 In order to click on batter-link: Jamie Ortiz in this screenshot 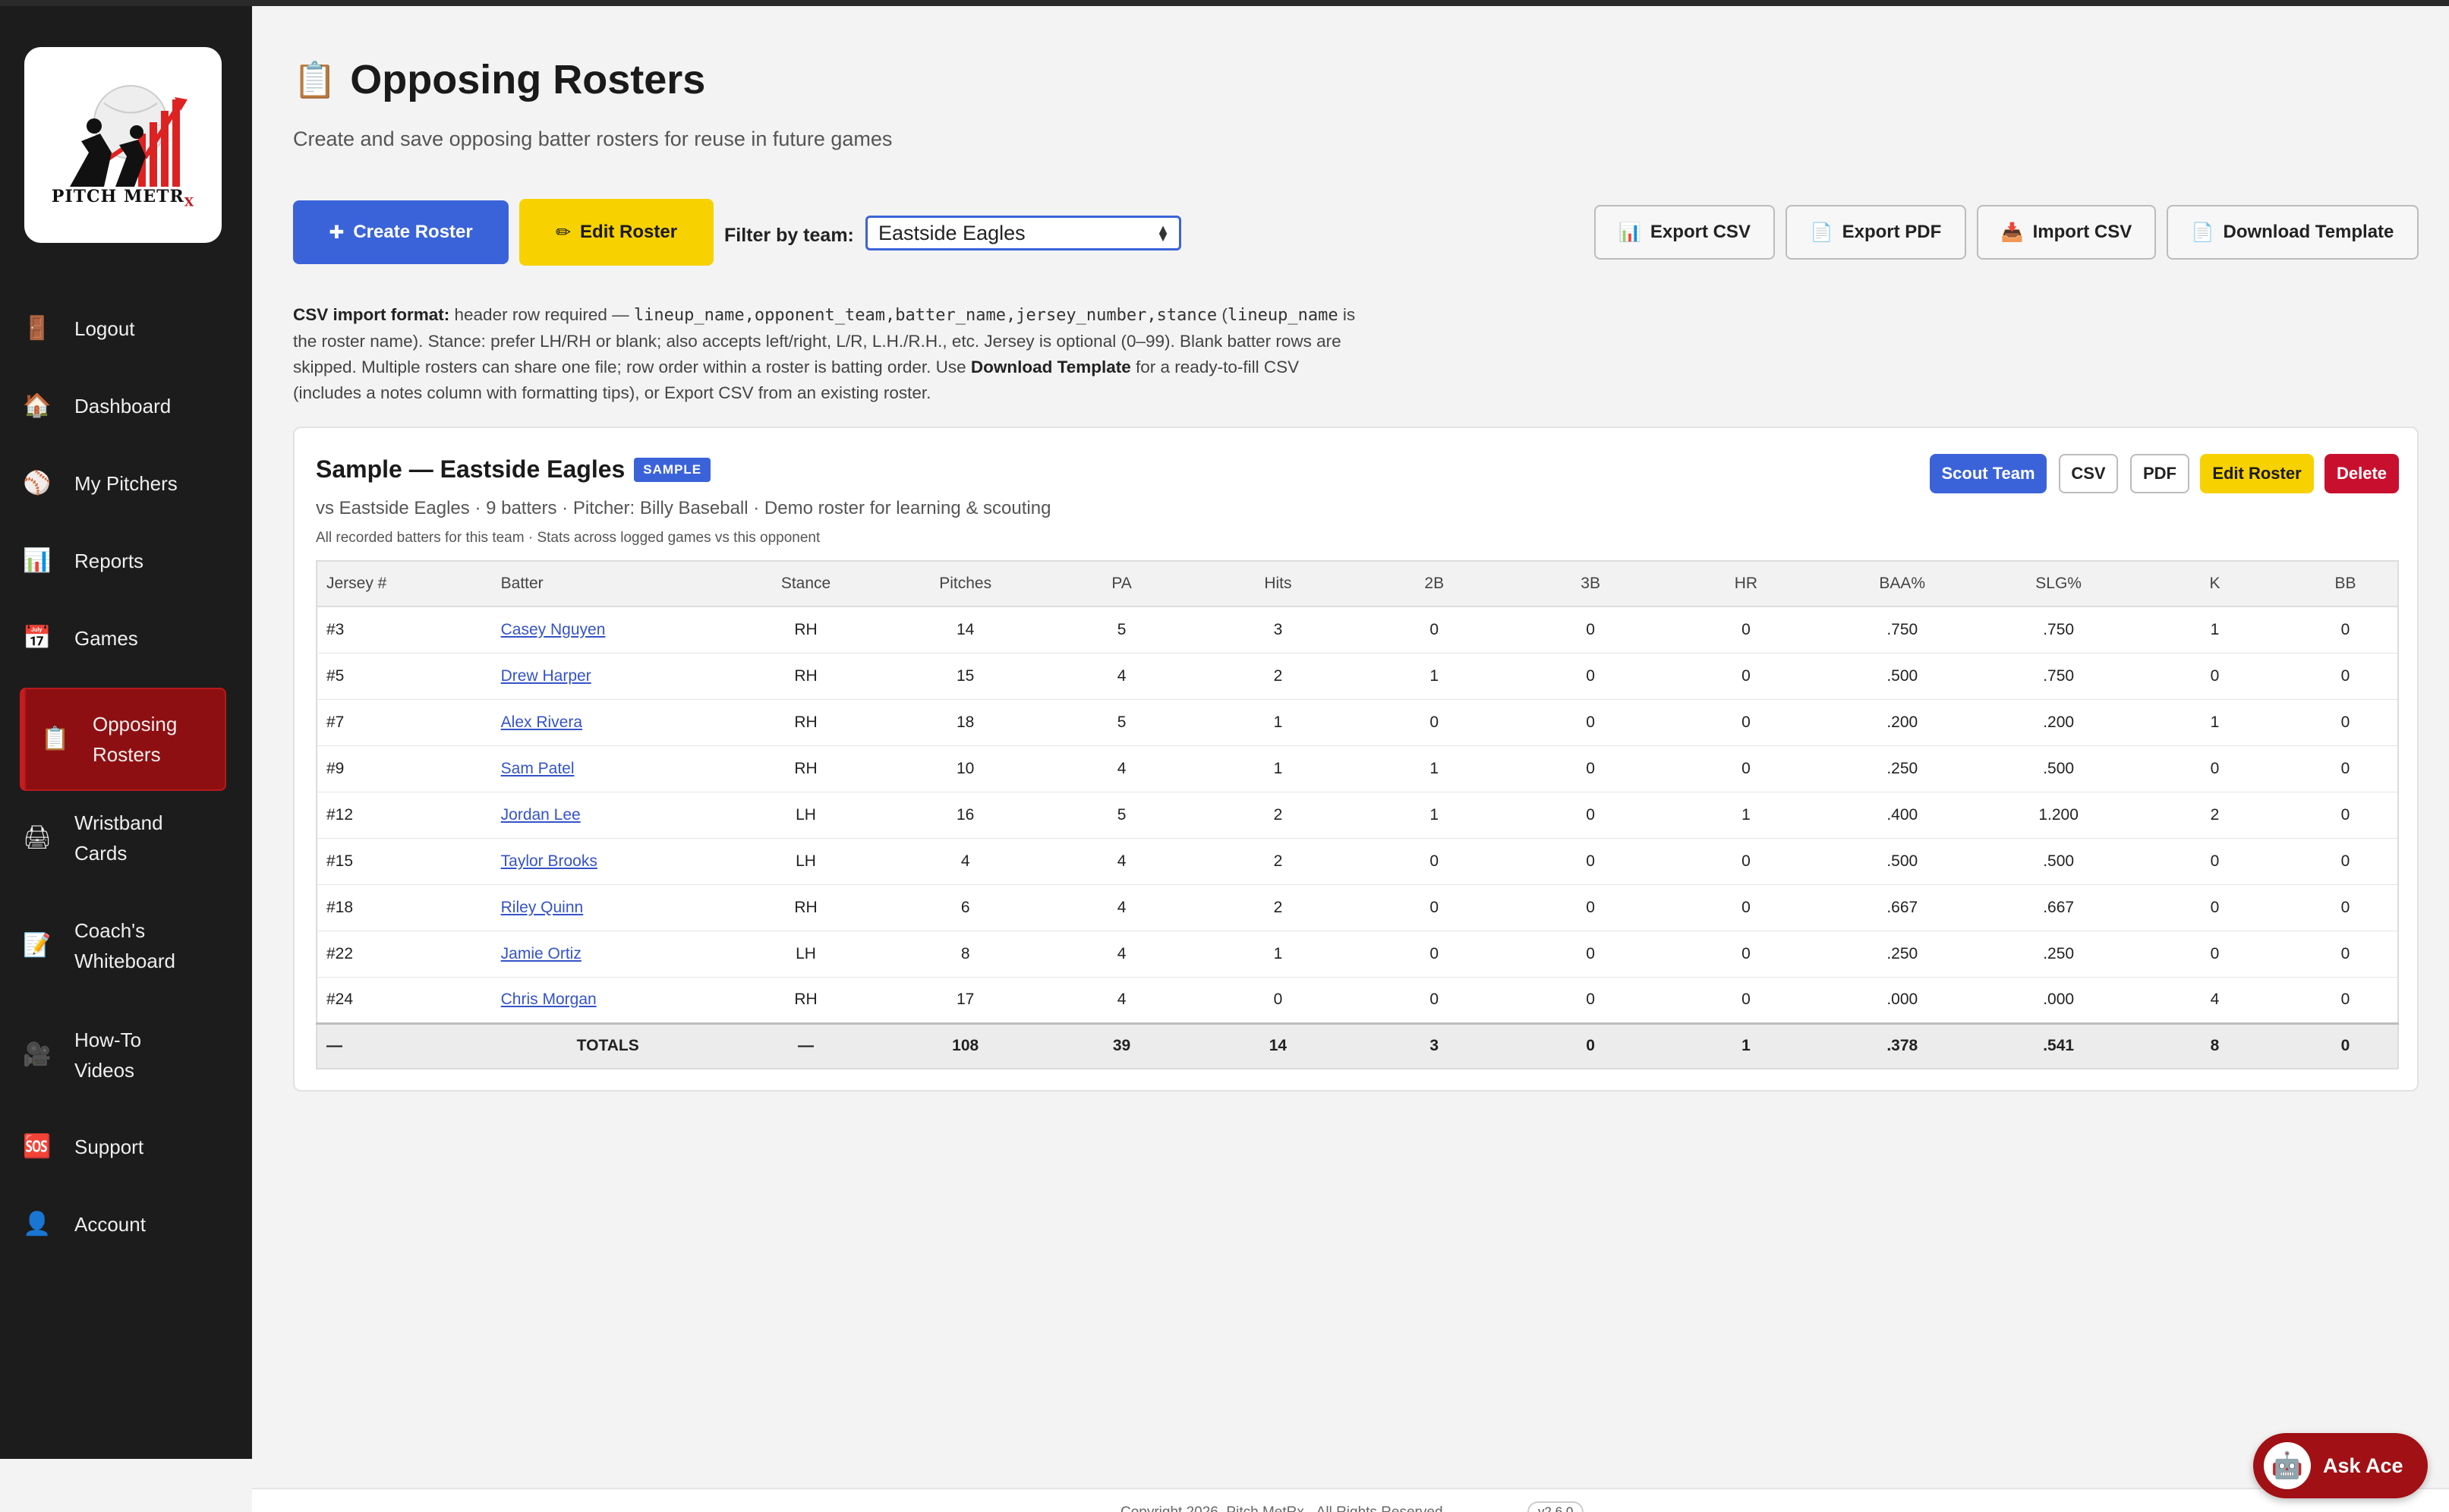, I will do `click(541, 953)`.